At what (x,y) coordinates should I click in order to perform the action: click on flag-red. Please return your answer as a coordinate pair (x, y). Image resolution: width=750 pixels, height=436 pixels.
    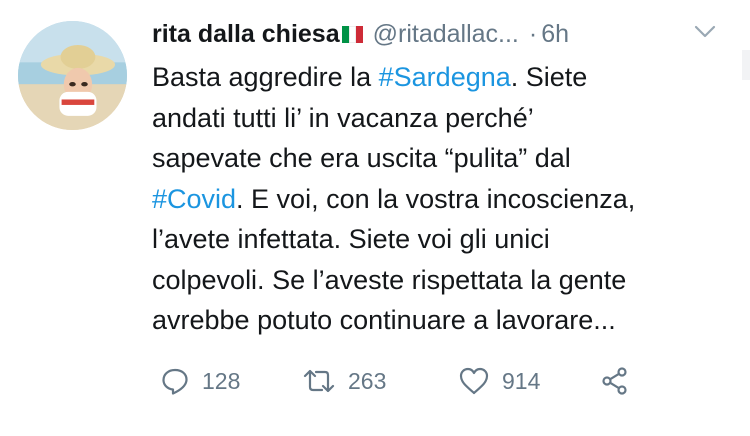
    Looking at the image, I should click on (359, 34).